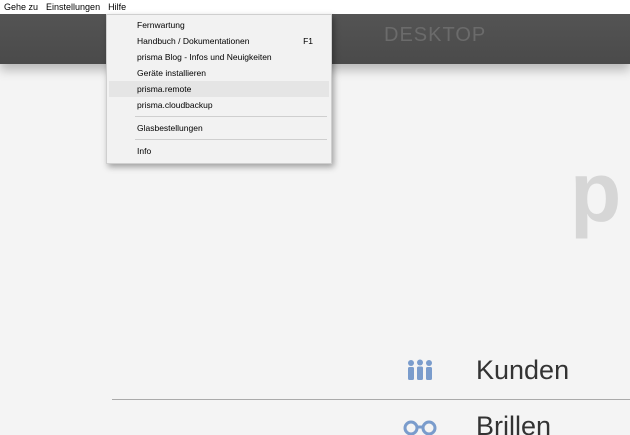  I want to click on menu-item-label: Handbuch / Dokumentationen, so click(193, 41).